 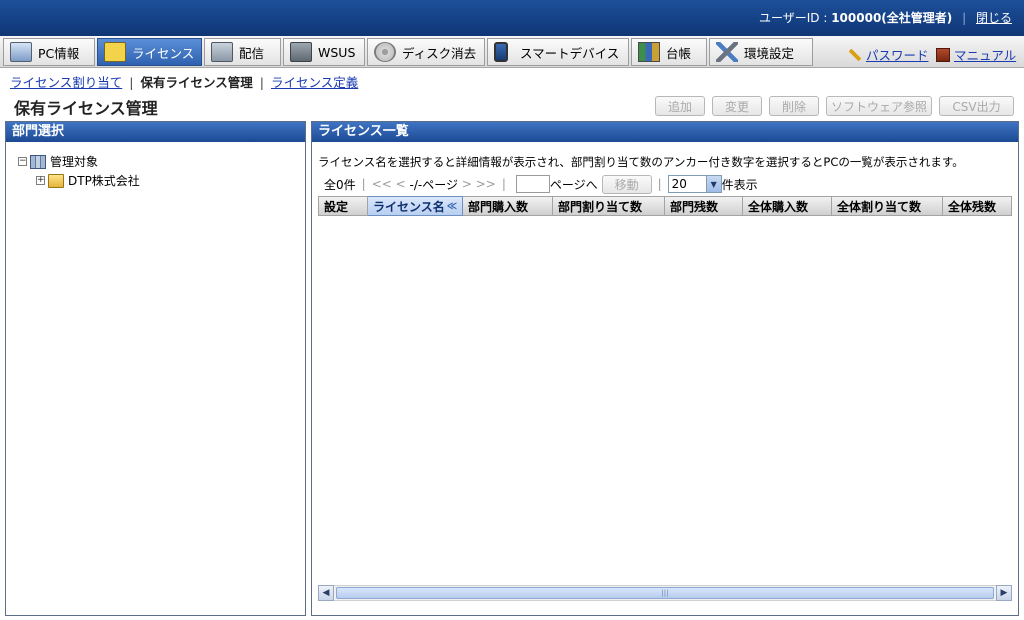 I want to click on scroll-thumb: |||, so click(x=665, y=593).